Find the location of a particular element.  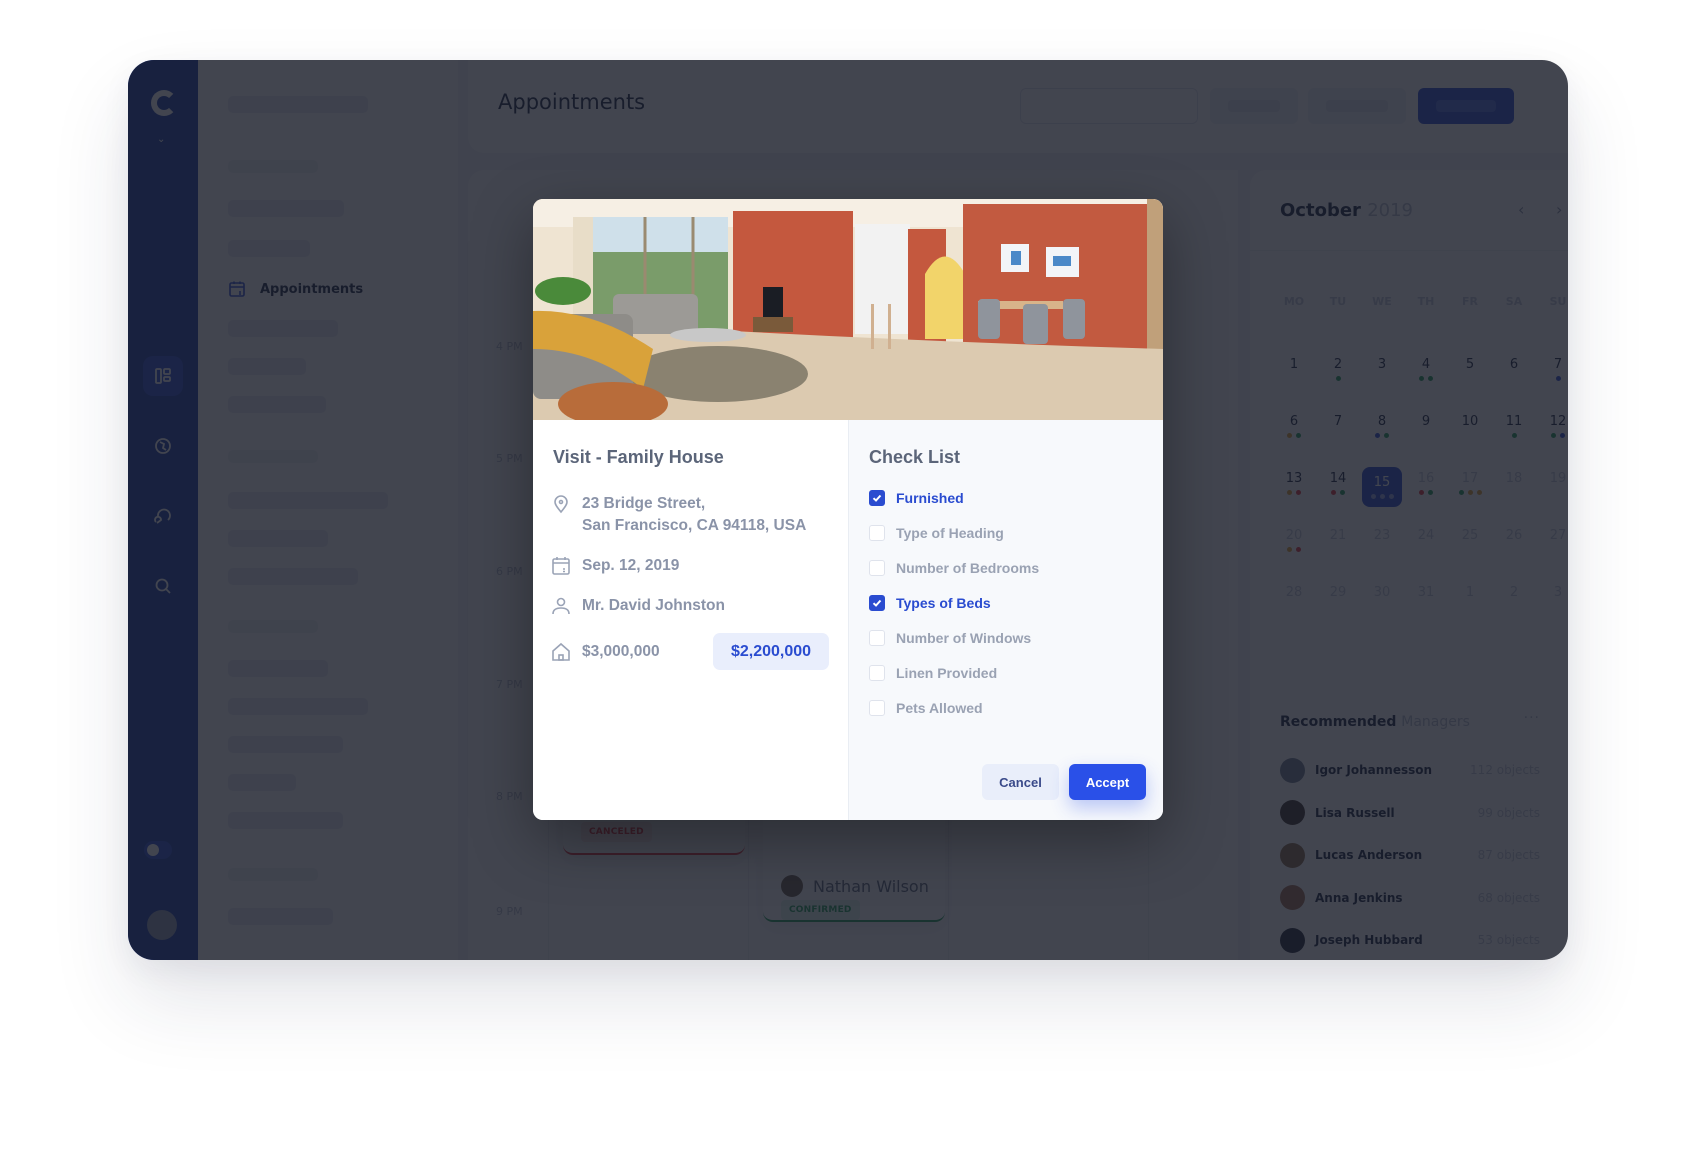

checklist-item: Number of Bedrooms is located at coordinates (954, 568).